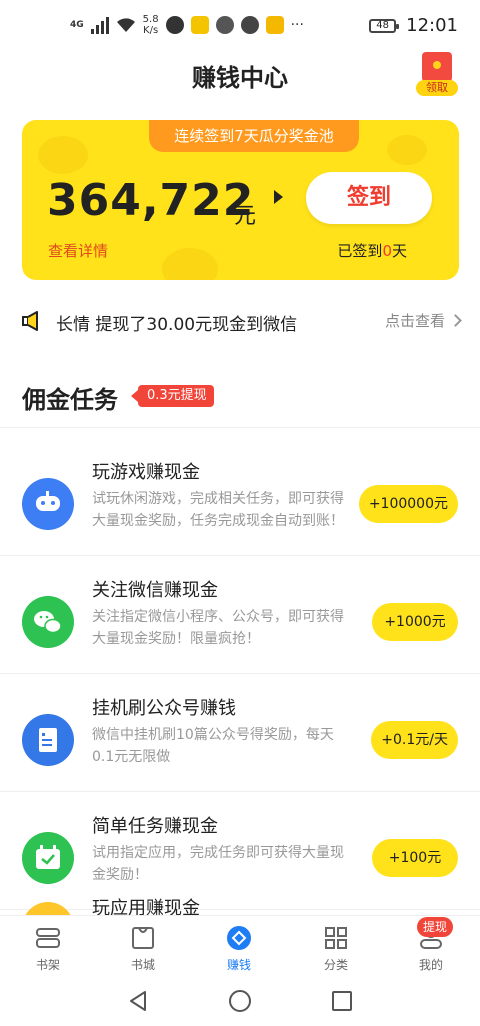 This screenshot has width=480, height=1026. What do you see at coordinates (342, 1001) in the screenshot?
I see `recents-icon` at bounding box center [342, 1001].